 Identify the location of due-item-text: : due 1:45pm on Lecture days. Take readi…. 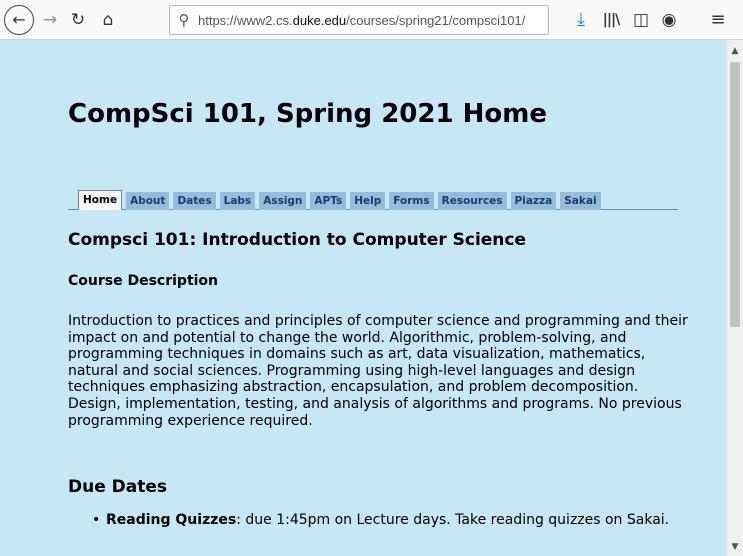
(453, 520).